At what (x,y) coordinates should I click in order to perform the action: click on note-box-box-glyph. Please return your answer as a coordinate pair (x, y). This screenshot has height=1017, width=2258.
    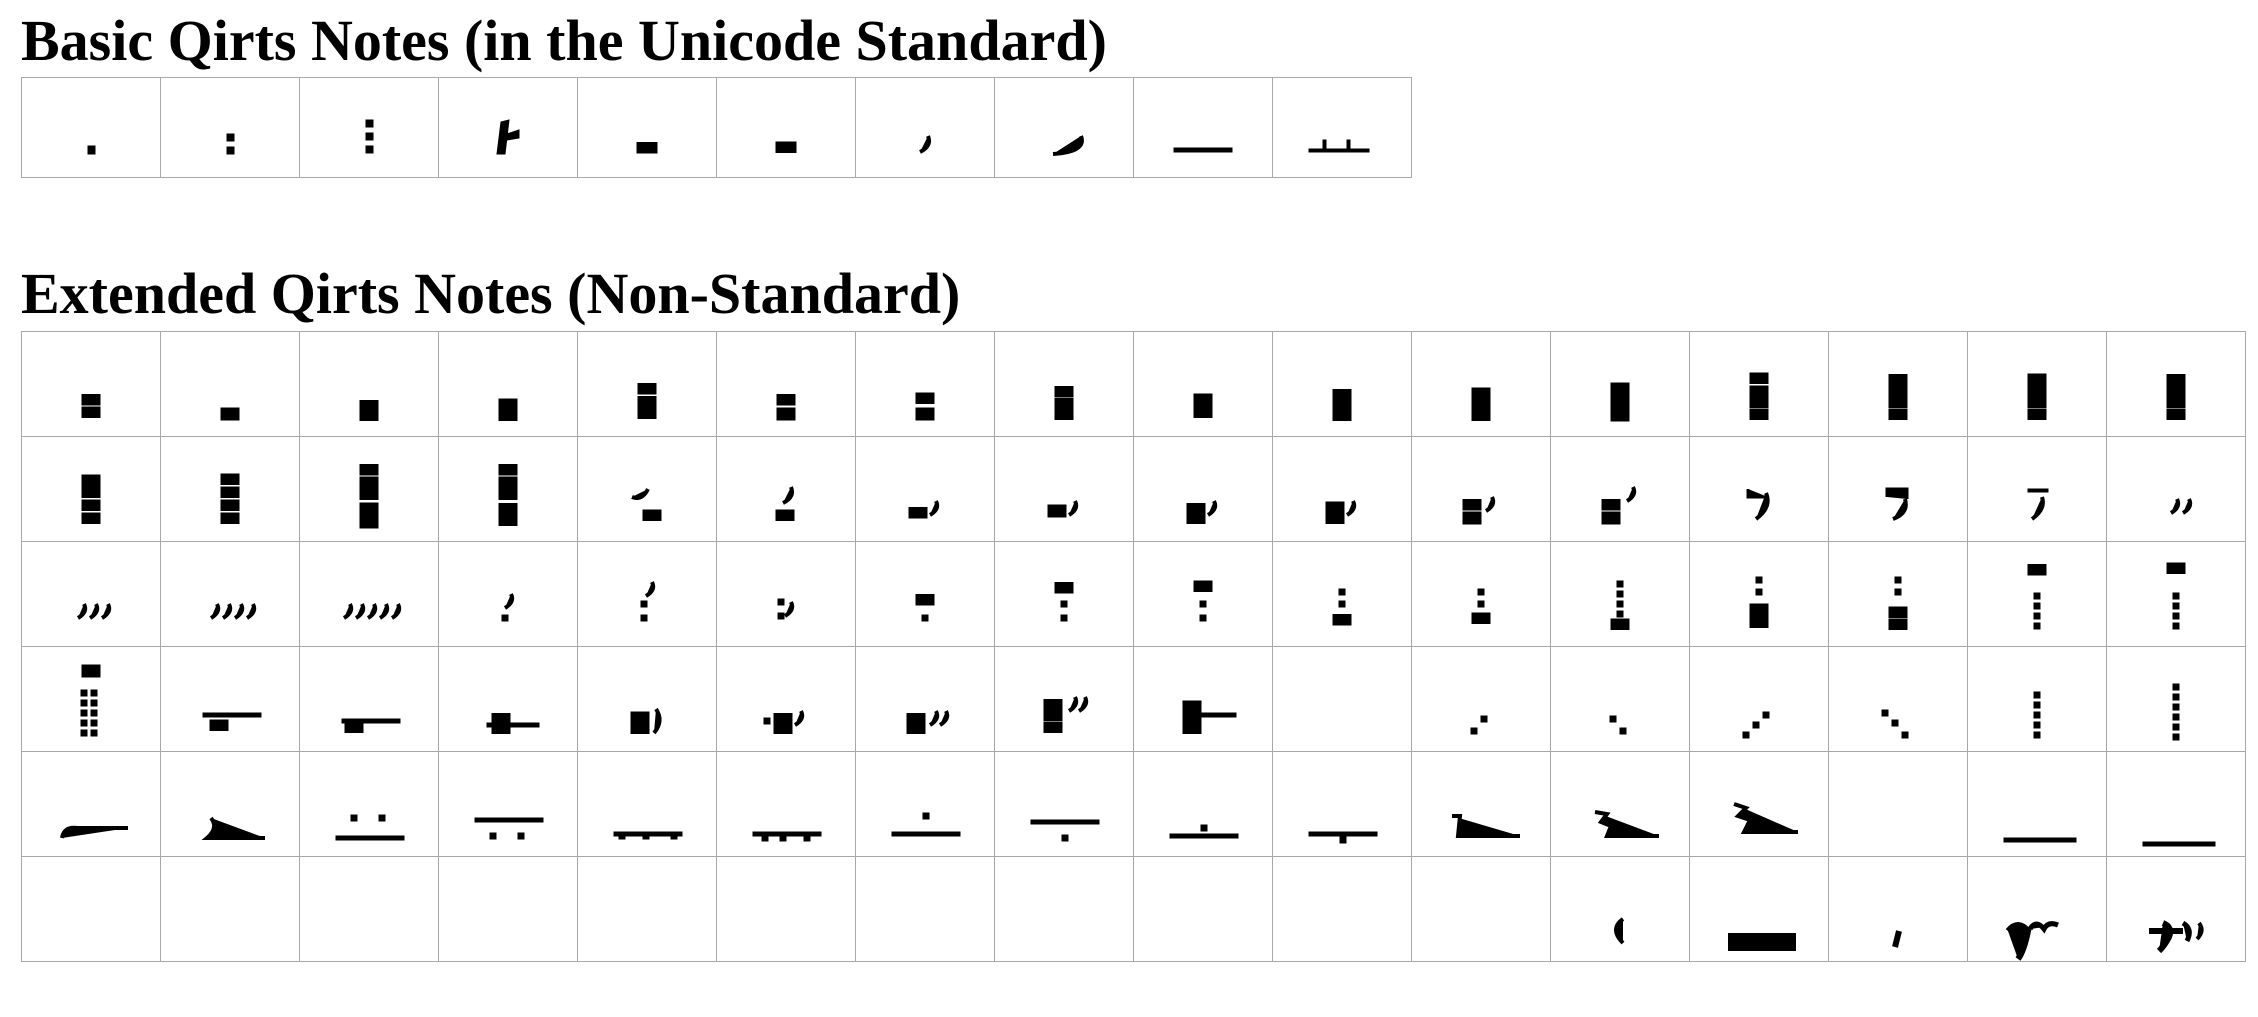
    Looking at the image, I should click on (1620, 402).